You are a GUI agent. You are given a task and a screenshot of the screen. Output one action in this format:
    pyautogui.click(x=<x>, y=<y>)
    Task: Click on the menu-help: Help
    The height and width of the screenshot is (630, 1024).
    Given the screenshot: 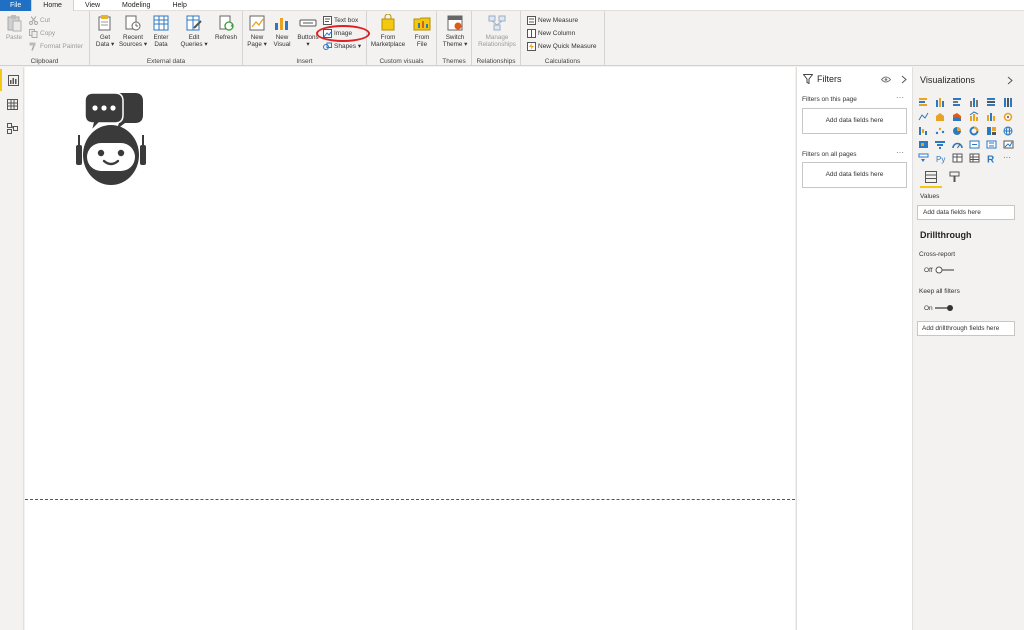 What is the action you would take?
    pyautogui.click(x=179, y=5)
    